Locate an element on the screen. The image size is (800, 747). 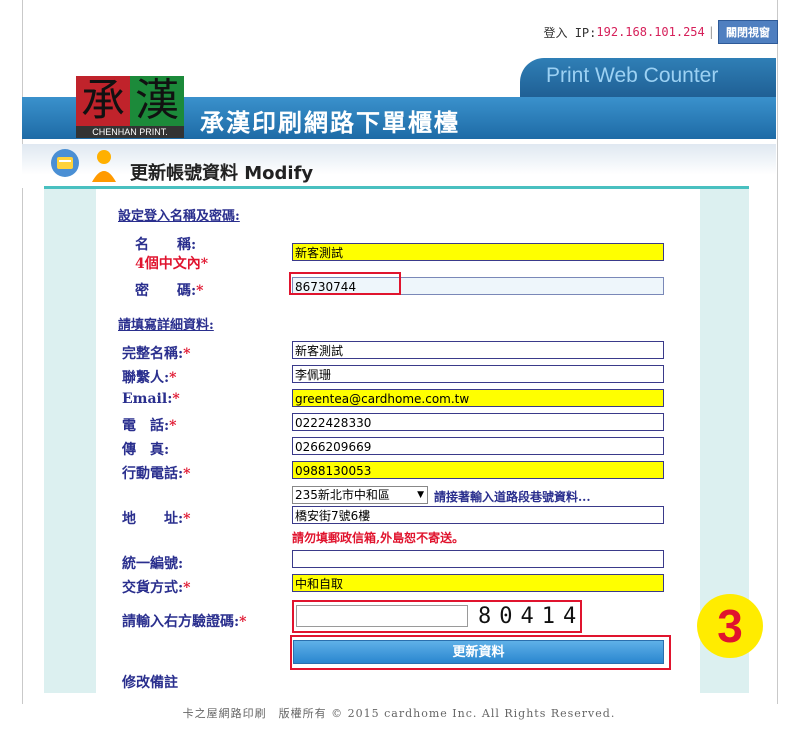
email-label-text: Email: is located at coordinates (147, 399).